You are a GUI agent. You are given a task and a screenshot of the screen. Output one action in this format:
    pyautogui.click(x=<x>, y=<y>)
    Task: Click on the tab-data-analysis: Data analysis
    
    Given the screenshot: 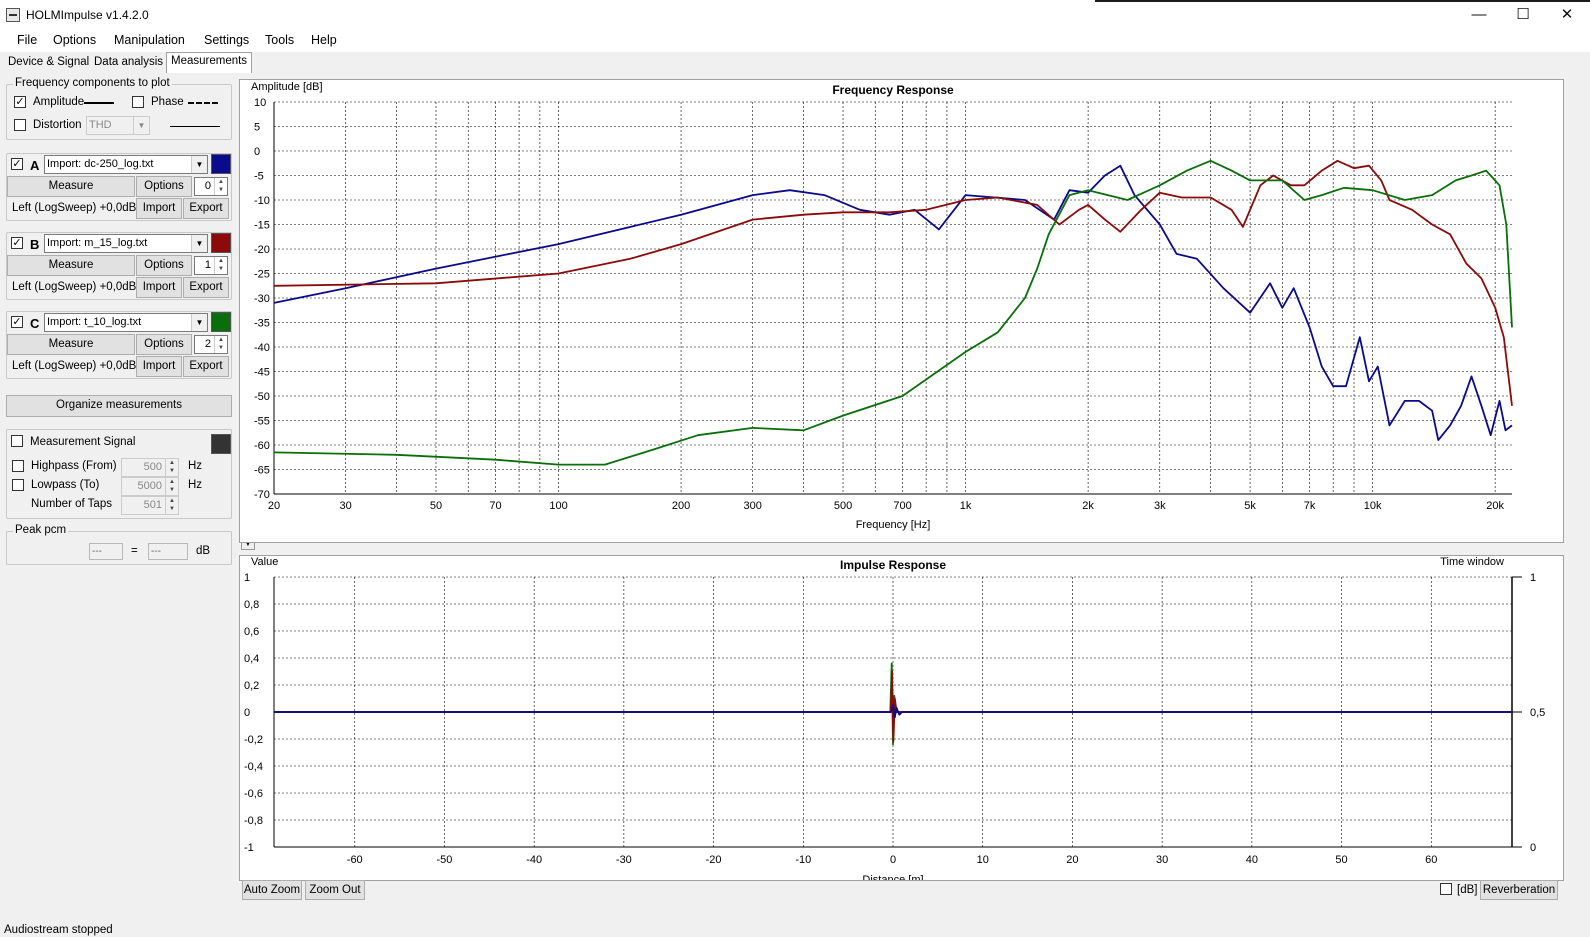 What is the action you would take?
    pyautogui.click(x=129, y=63)
    